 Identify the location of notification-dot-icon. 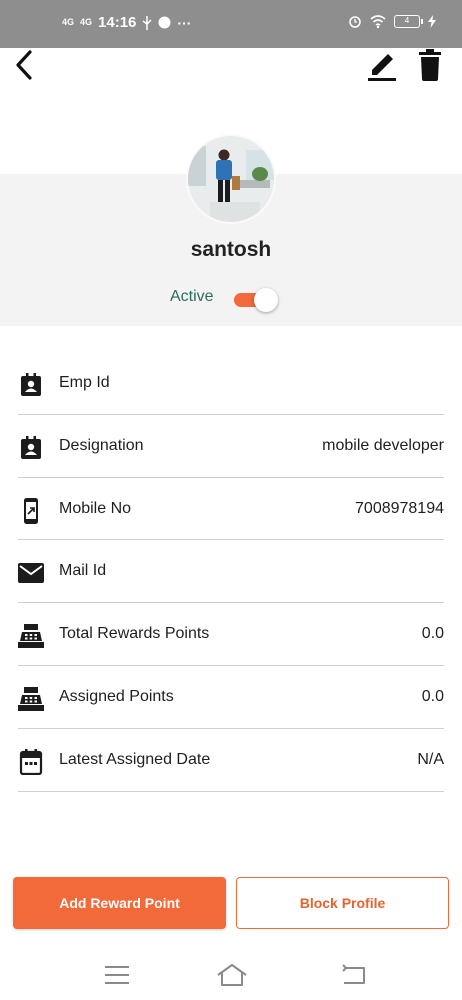
(164, 22).